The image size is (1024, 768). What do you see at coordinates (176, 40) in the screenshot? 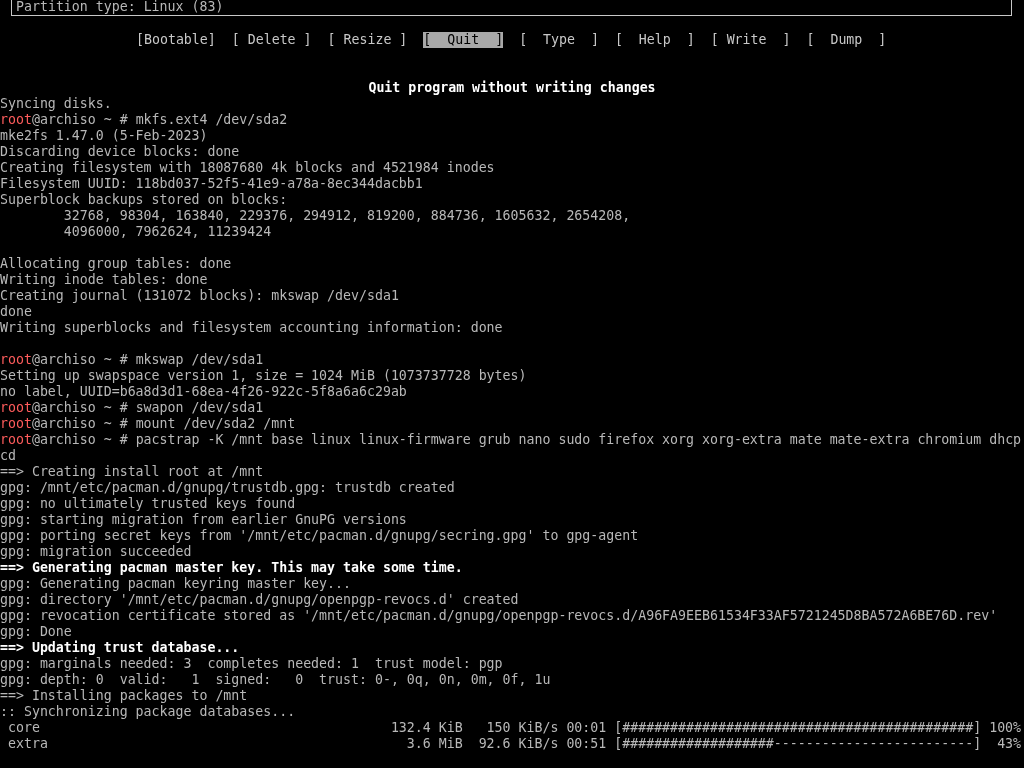
I see `menu-button: [Bootable]` at bounding box center [176, 40].